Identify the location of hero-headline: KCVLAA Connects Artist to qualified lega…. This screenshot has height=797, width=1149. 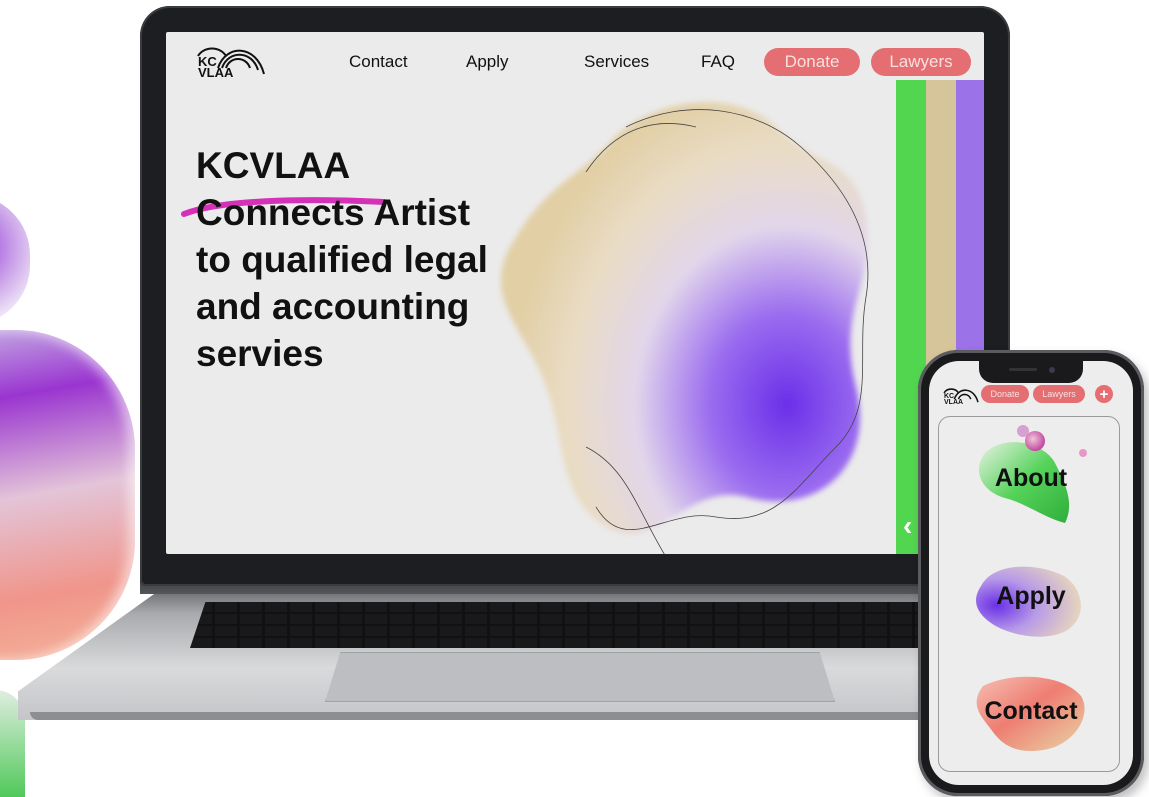
(386, 259).